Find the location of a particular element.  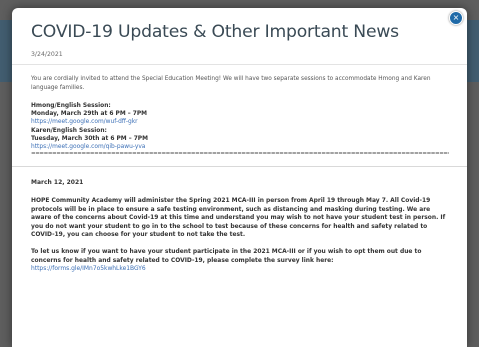

march-date: March 12, 2021 is located at coordinates (57, 183).